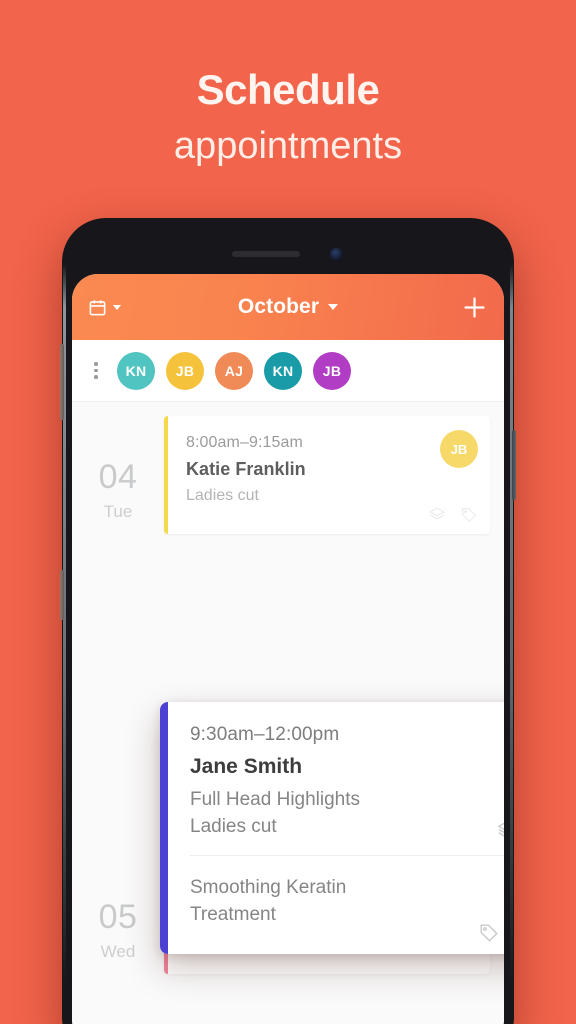  What do you see at coordinates (62, 595) in the screenshot?
I see `bixby-button` at bounding box center [62, 595].